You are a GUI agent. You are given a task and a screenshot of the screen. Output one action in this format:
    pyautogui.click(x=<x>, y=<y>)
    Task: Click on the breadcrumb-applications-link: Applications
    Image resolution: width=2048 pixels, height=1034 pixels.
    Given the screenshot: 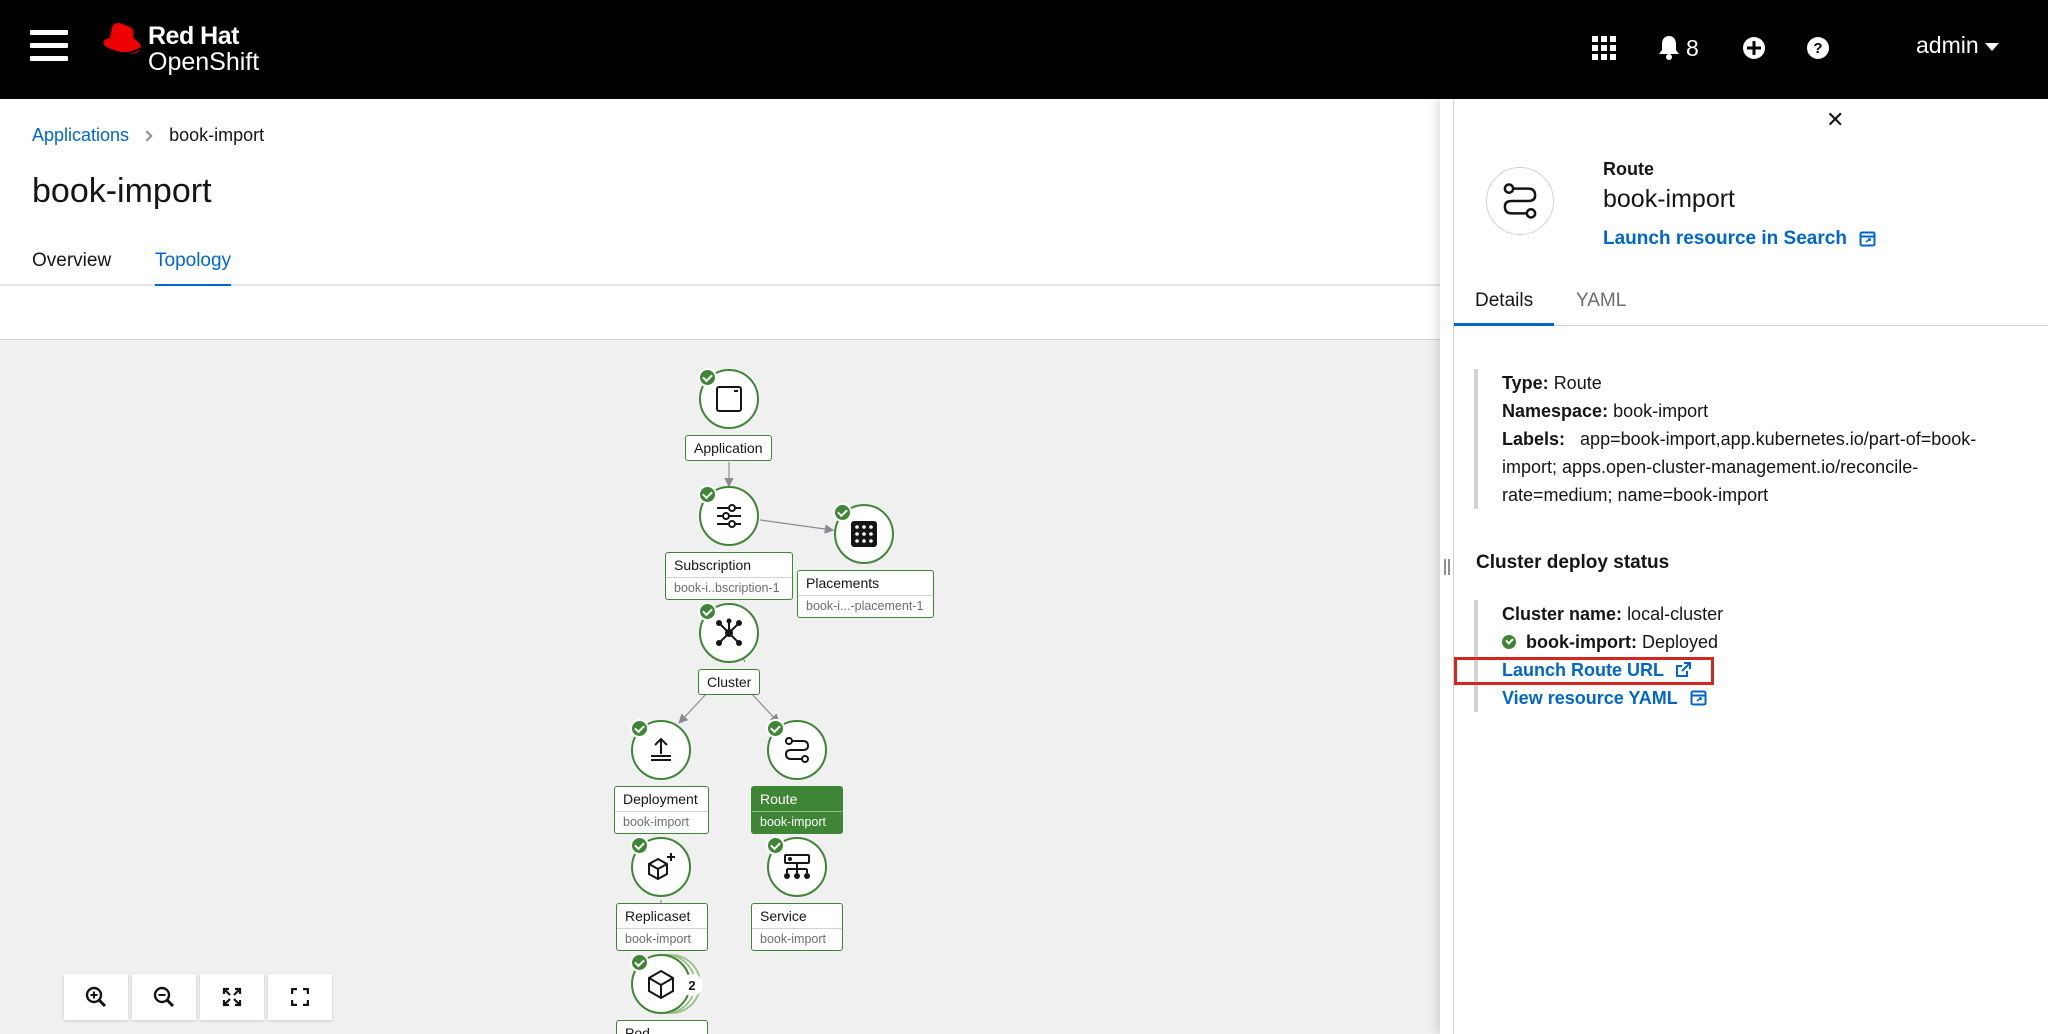 What is the action you would take?
    pyautogui.click(x=80, y=135)
    